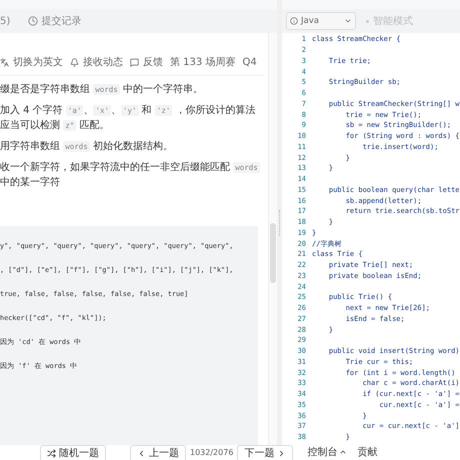 The height and width of the screenshot is (460, 460). I want to click on next-button: 下一题, so click(265, 452).